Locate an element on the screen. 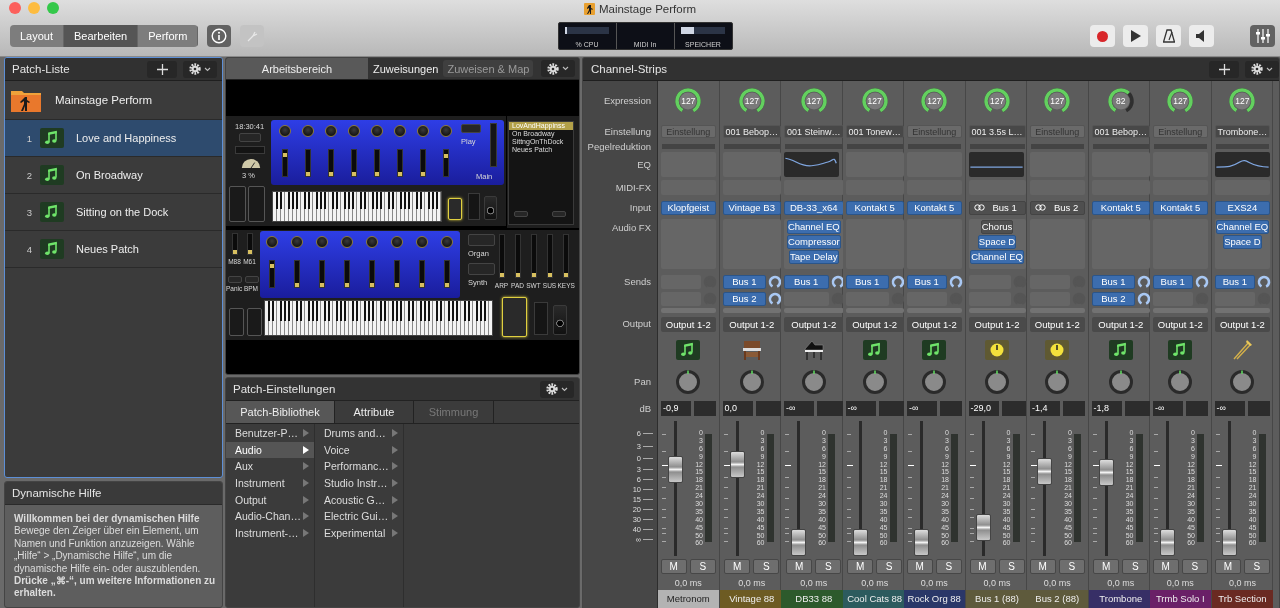 The height and width of the screenshot is (608, 1280). library-item: Audio is located at coordinates (270, 450).